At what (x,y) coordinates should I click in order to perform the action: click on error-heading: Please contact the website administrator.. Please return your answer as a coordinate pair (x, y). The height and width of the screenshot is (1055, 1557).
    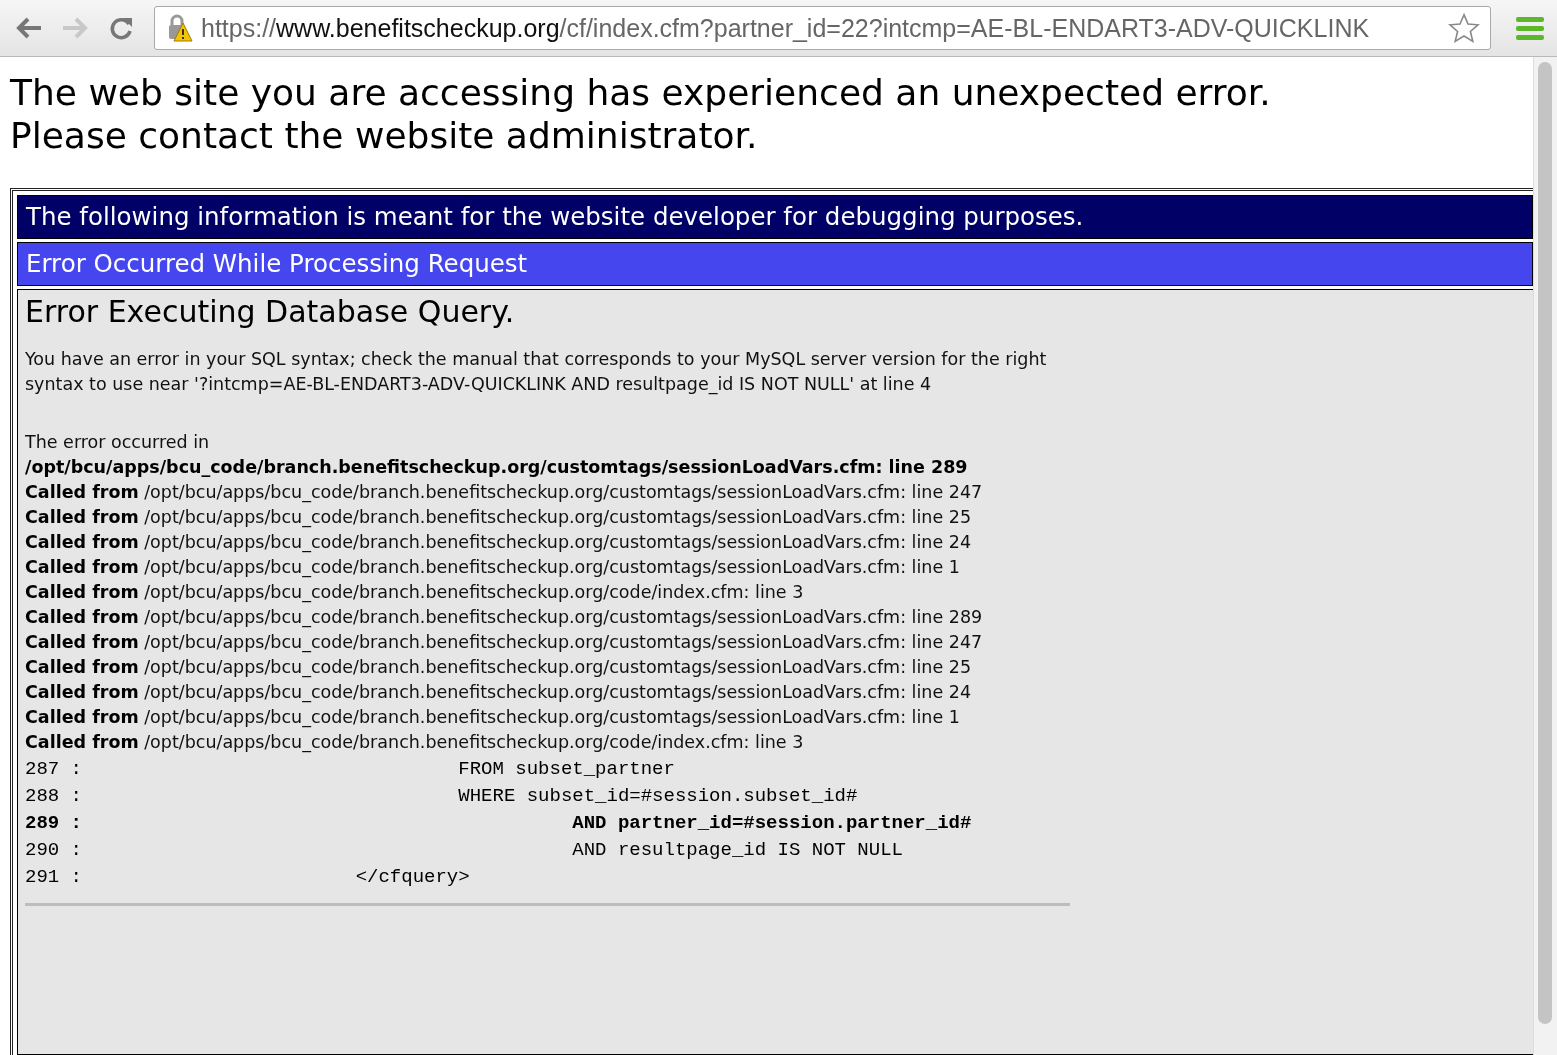
    Looking at the image, I should click on (384, 135).